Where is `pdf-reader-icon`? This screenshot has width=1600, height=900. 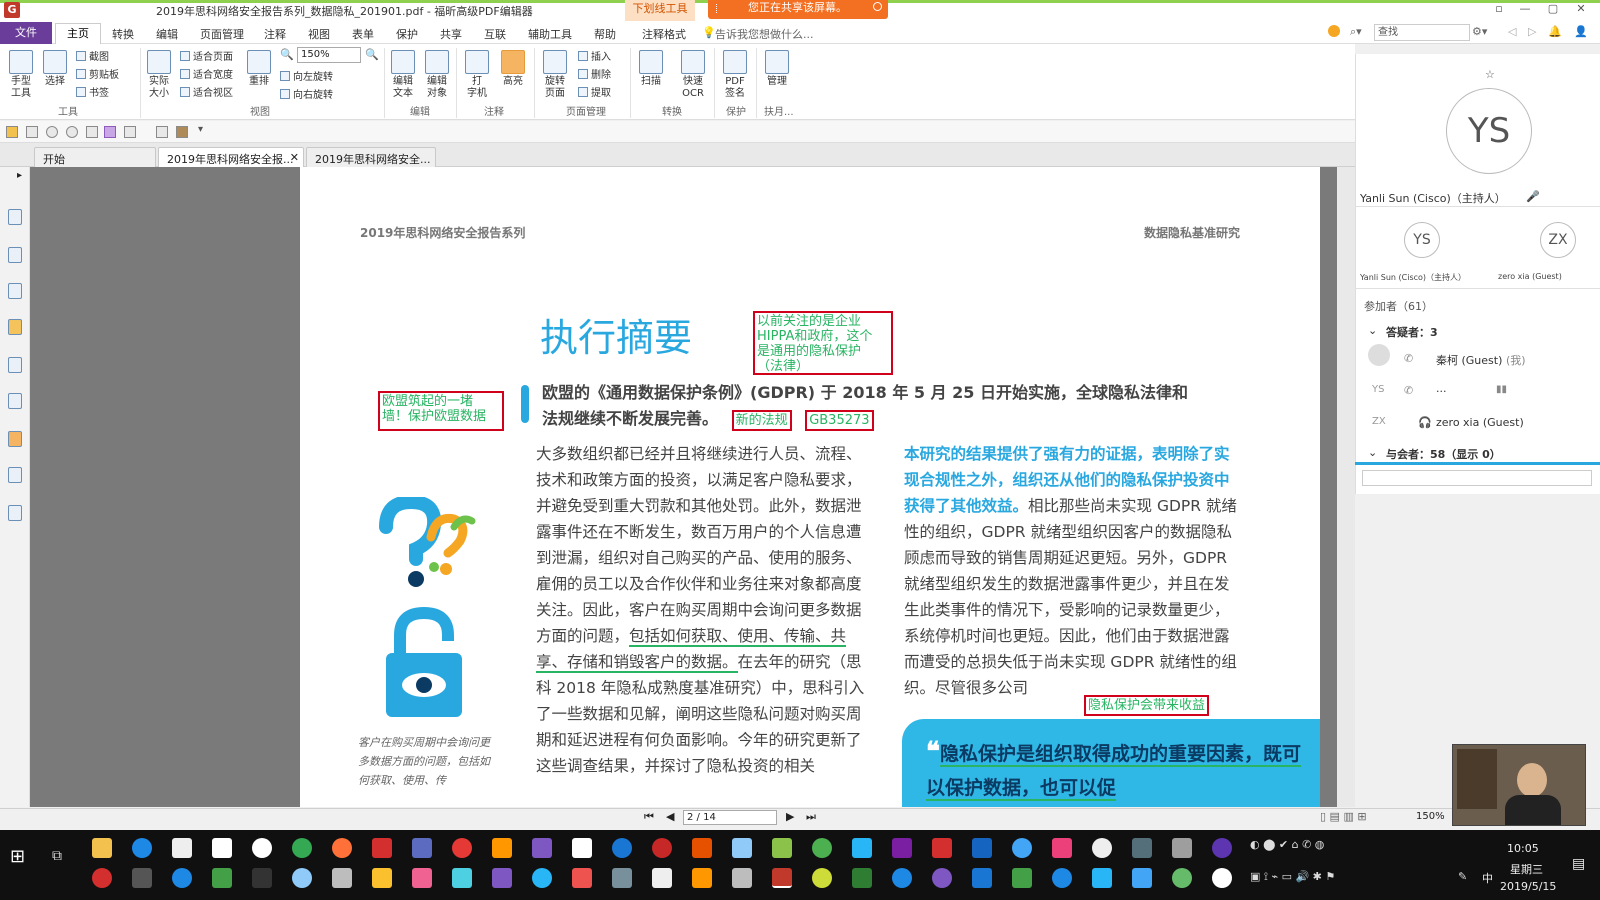 pdf-reader-icon is located at coordinates (942, 848).